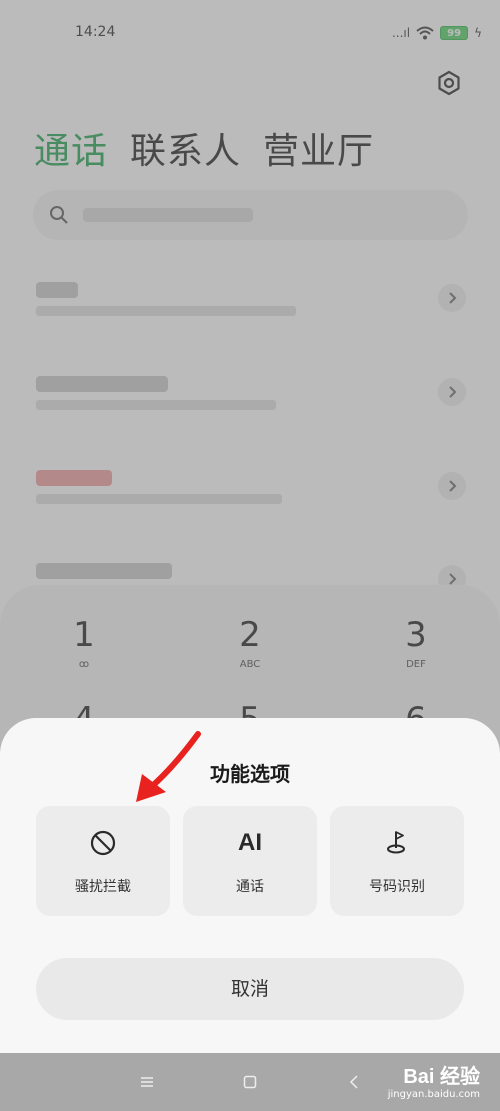 Image resolution: width=500 pixels, height=1111 pixels. I want to click on option-label: 骚扰拦截, so click(103, 887).